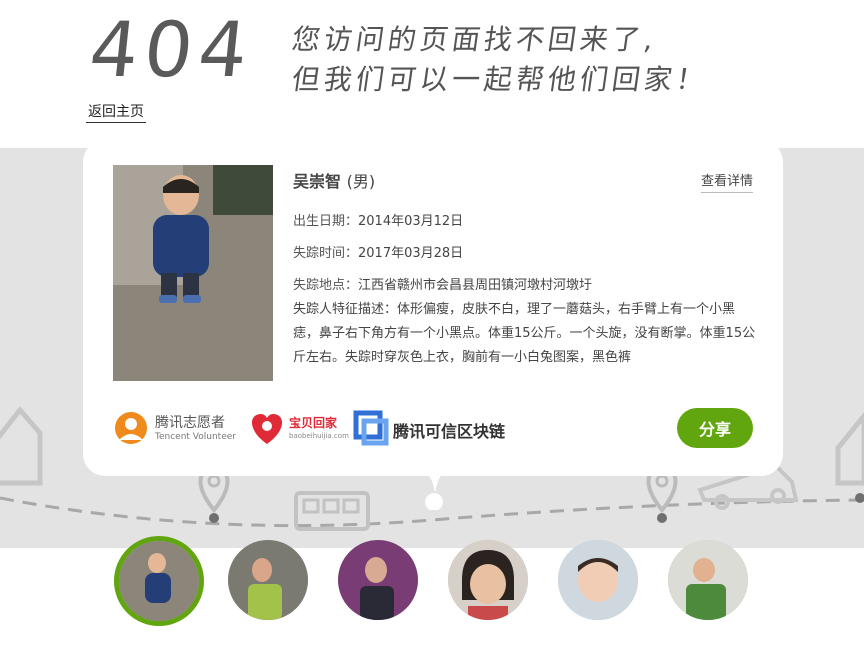 The height and width of the screenshot is (652, 864). I want to click on missing-location-field: 失踪地点：江西省赣州市会昌县周田镇河墩村河墩圩, so click(443, 285).